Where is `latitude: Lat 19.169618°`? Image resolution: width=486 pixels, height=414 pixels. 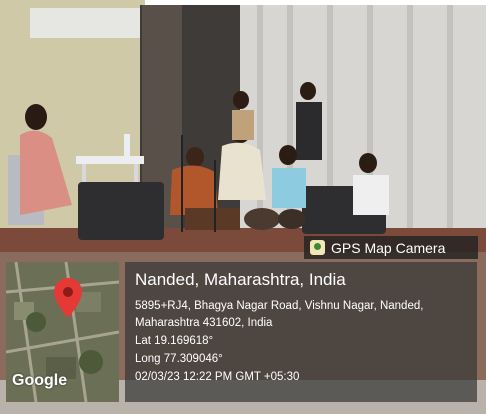 latitude: Lat 19.169618° is located at coordinates (174, 341).